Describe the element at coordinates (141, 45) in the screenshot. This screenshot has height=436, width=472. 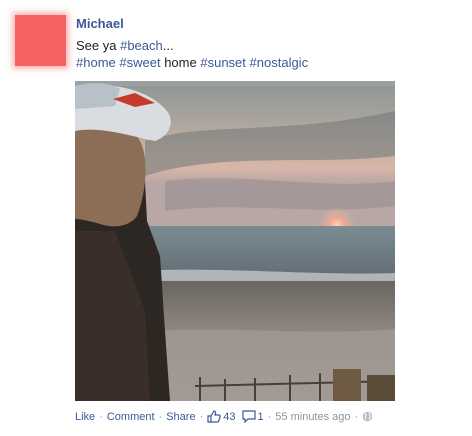
I see `hashtag-beach: #beach` at that location.